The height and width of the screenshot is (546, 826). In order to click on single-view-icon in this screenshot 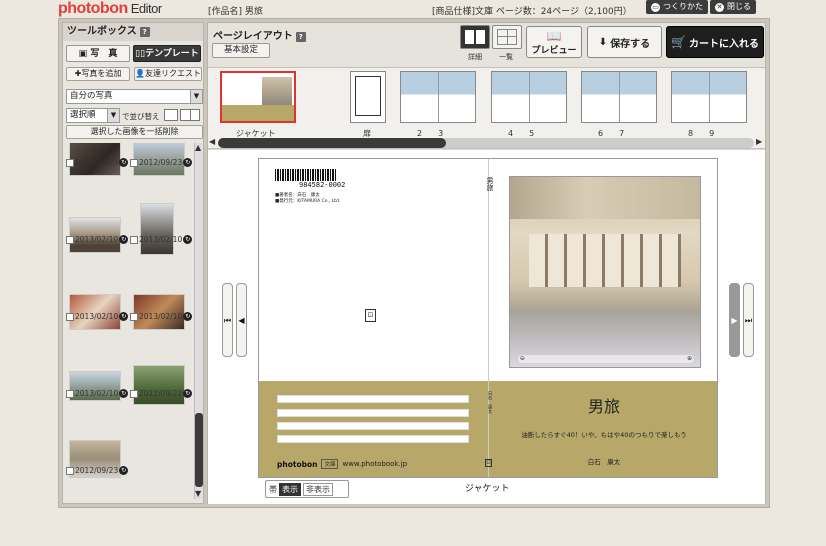, I will do `click(171, 115)`.